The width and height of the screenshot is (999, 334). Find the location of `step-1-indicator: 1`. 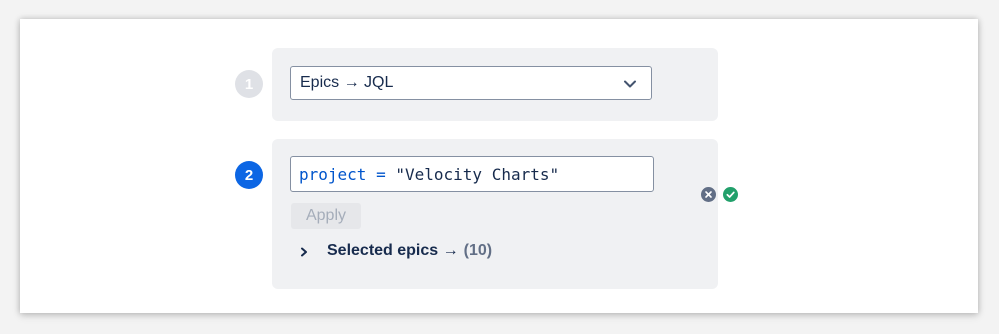

step-1-indicator: 1 is located at coordinates (249, 84).